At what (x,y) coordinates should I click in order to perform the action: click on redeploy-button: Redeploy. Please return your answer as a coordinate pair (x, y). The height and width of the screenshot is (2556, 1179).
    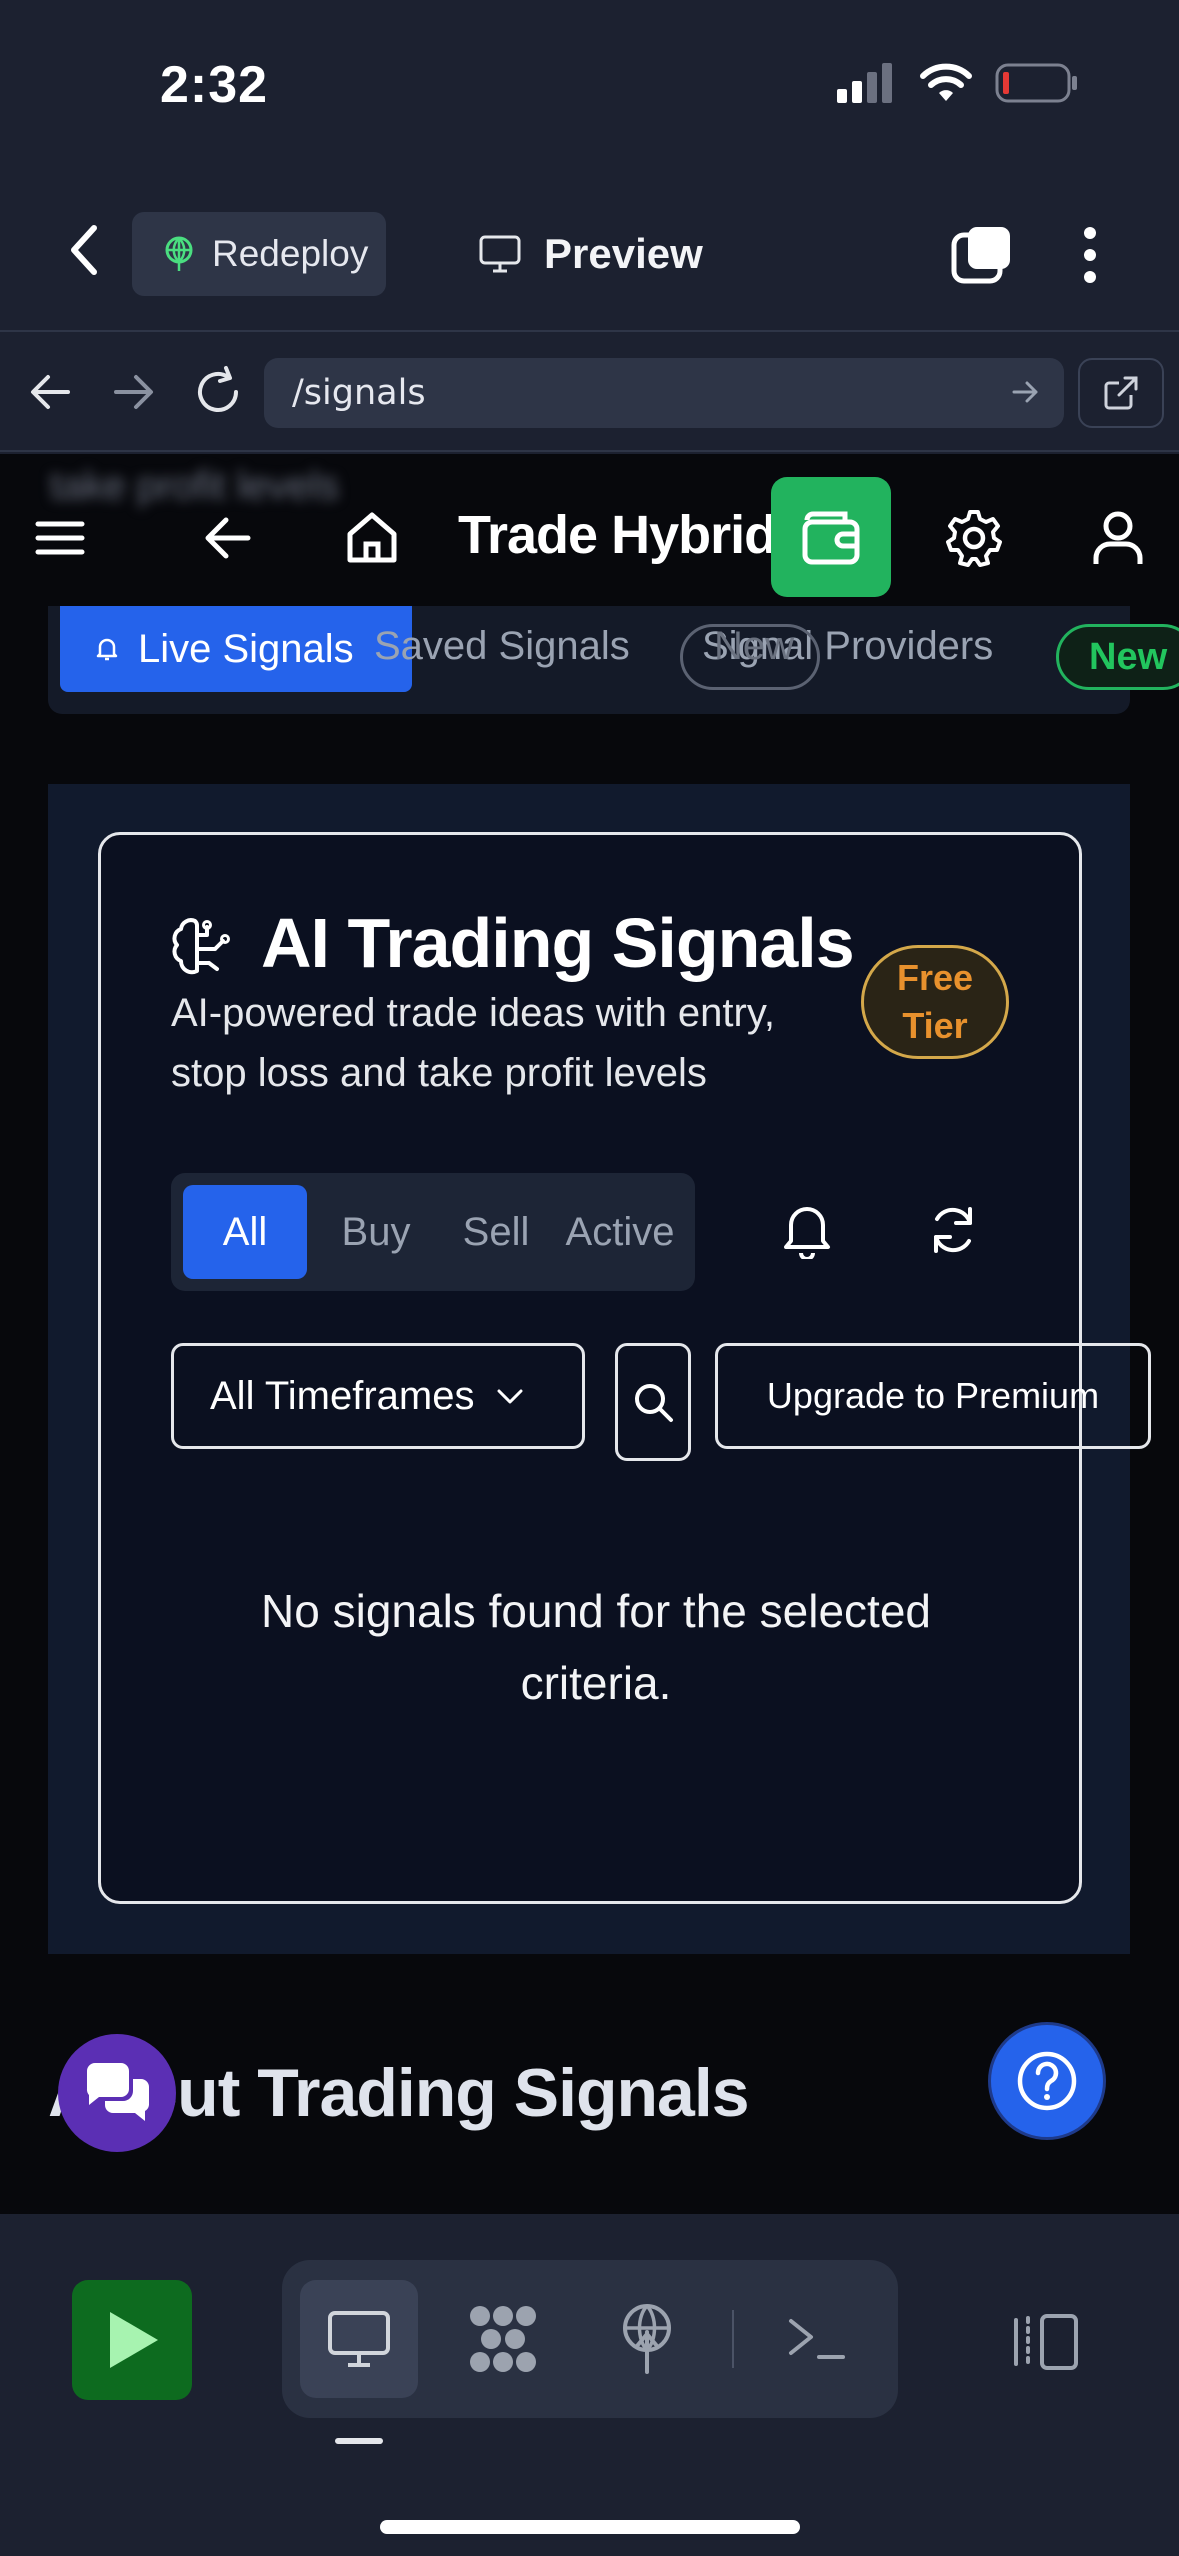
    Looking at the image, I should click on (259, 254).